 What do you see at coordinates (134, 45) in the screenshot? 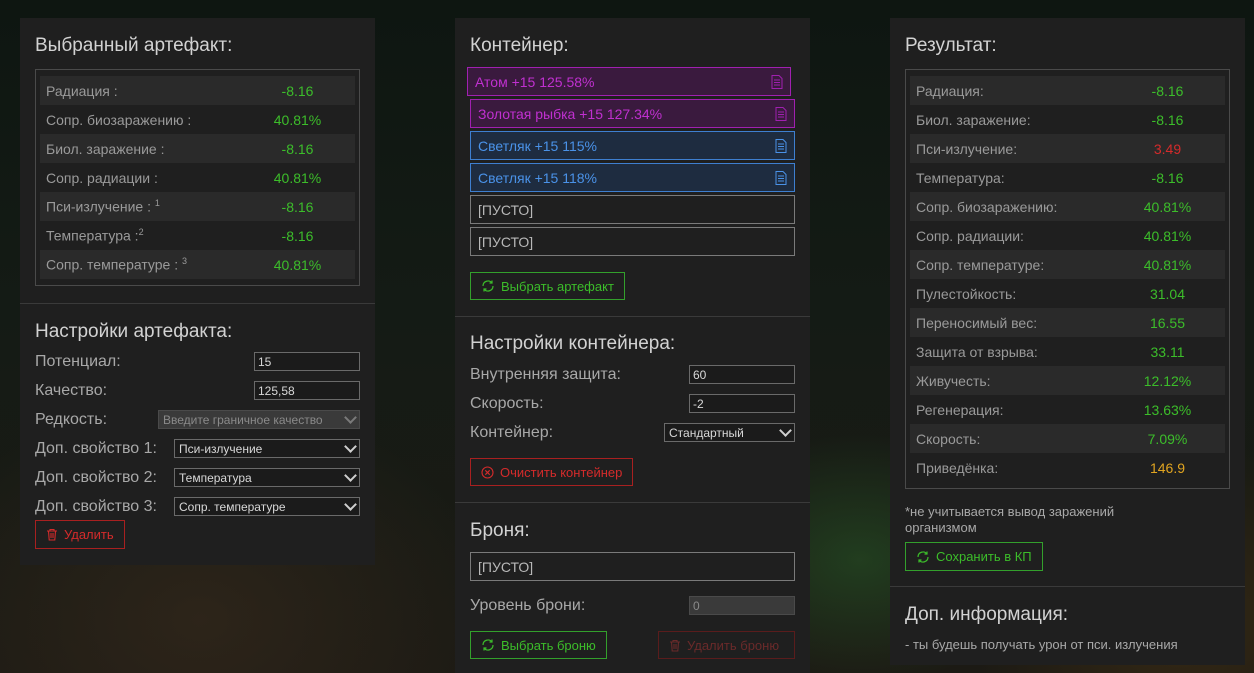
I see `selected-artifact-title: Выбранный артефакт:` at bounding box center [134, 45].